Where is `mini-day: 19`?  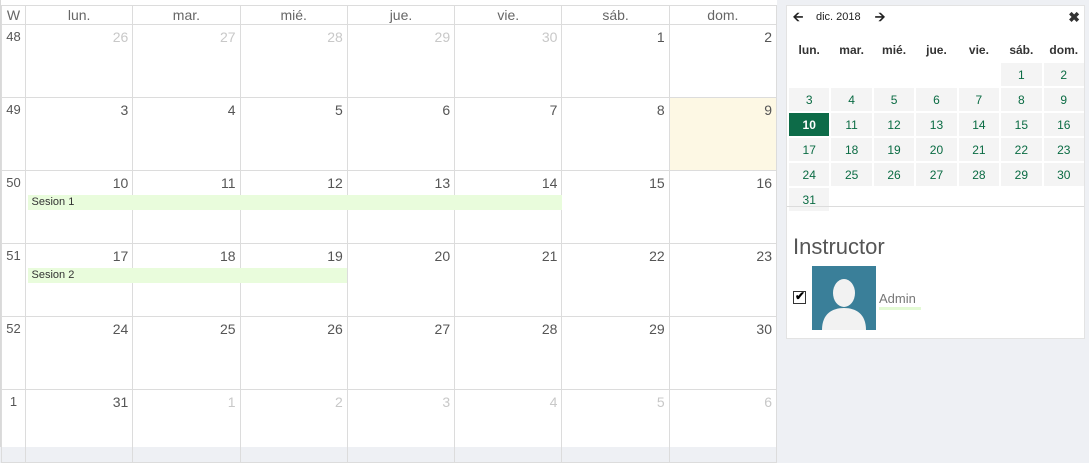
mini-day: 19 is located at coordinates (894, 149).